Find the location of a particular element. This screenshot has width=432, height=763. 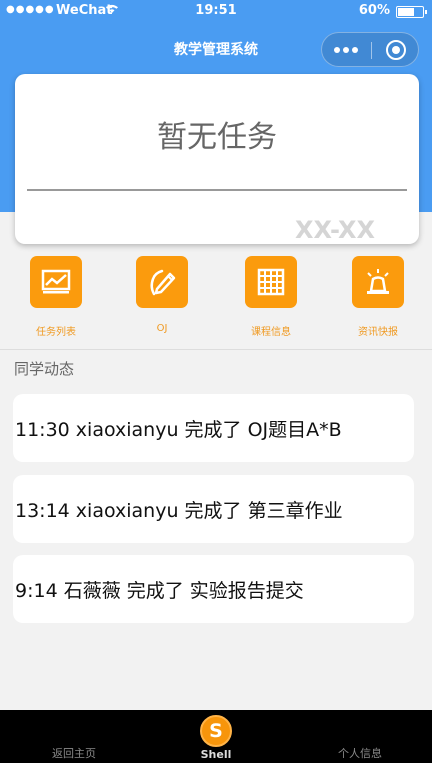

menu-label: 课程信息 is located at coordinates (271, 332).